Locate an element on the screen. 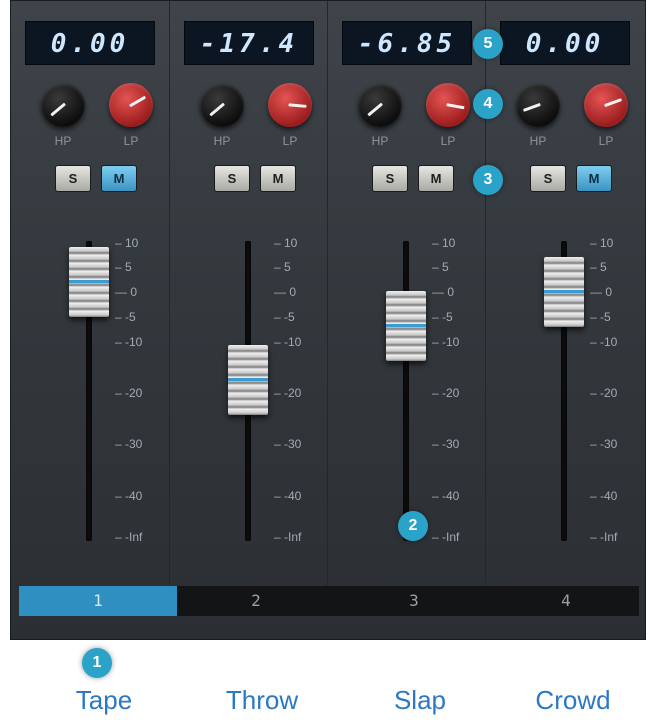 This screenshot has width=654, height=720. channel-caption-throw: Throw is located at coordinates (262, 700).